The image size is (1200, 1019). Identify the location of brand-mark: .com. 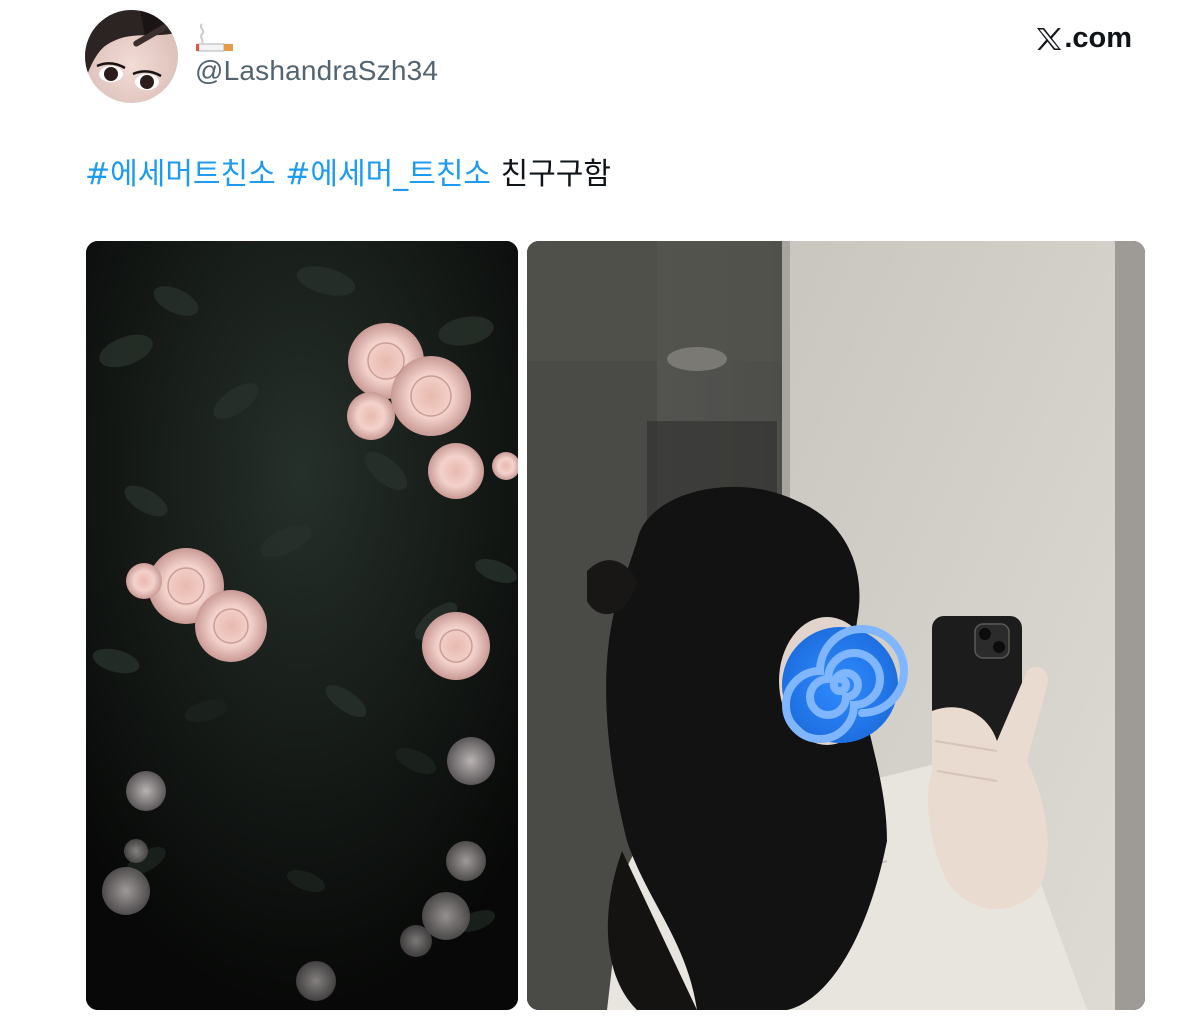
(1084, 38).